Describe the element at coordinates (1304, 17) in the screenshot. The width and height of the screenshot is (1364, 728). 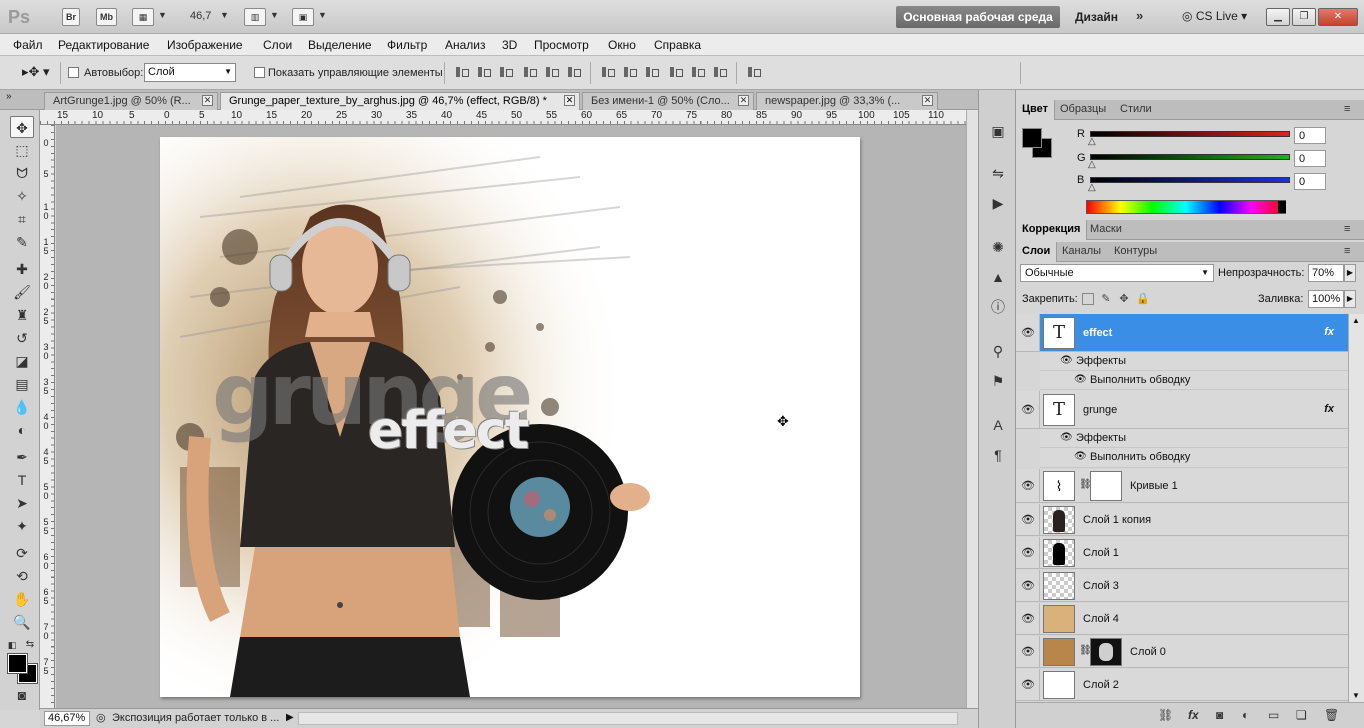
I see `restore-button: ❐` at that location.